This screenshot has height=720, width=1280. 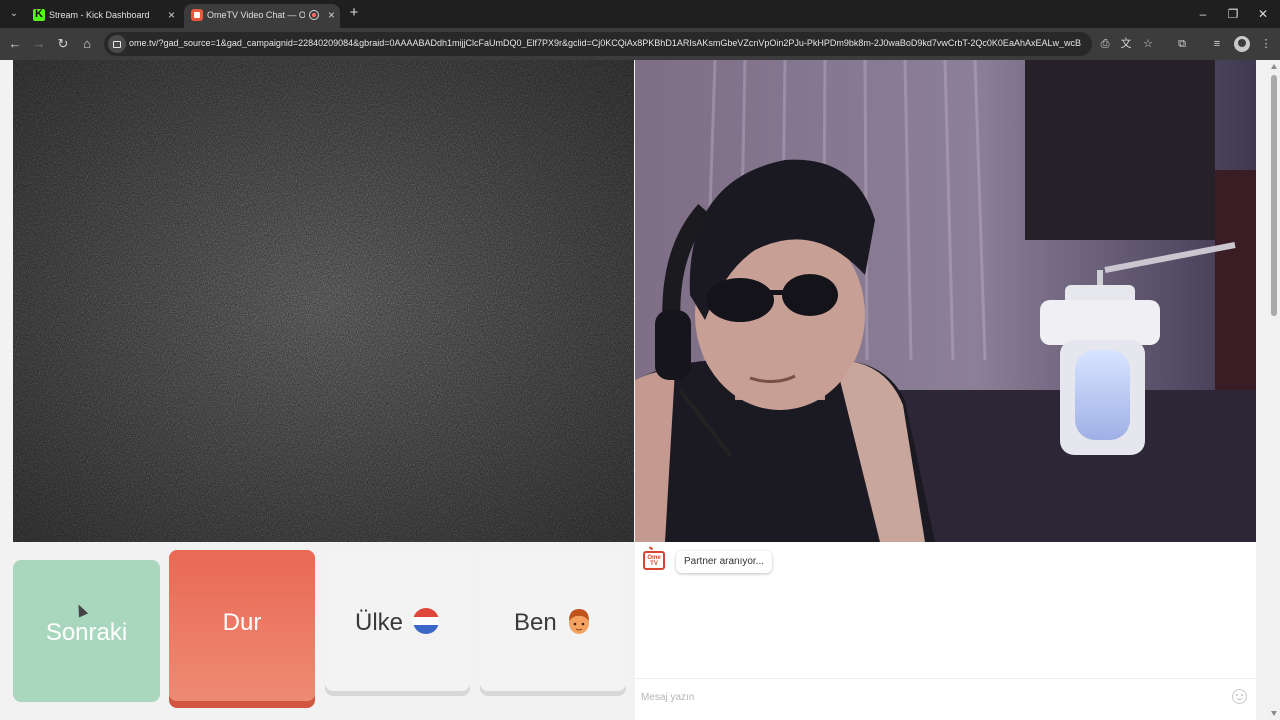 What do you see at coordinates (1105, 44) in the screenshot?
I see `install-app-icon: ⎙` at bounding box center [1105, 44].